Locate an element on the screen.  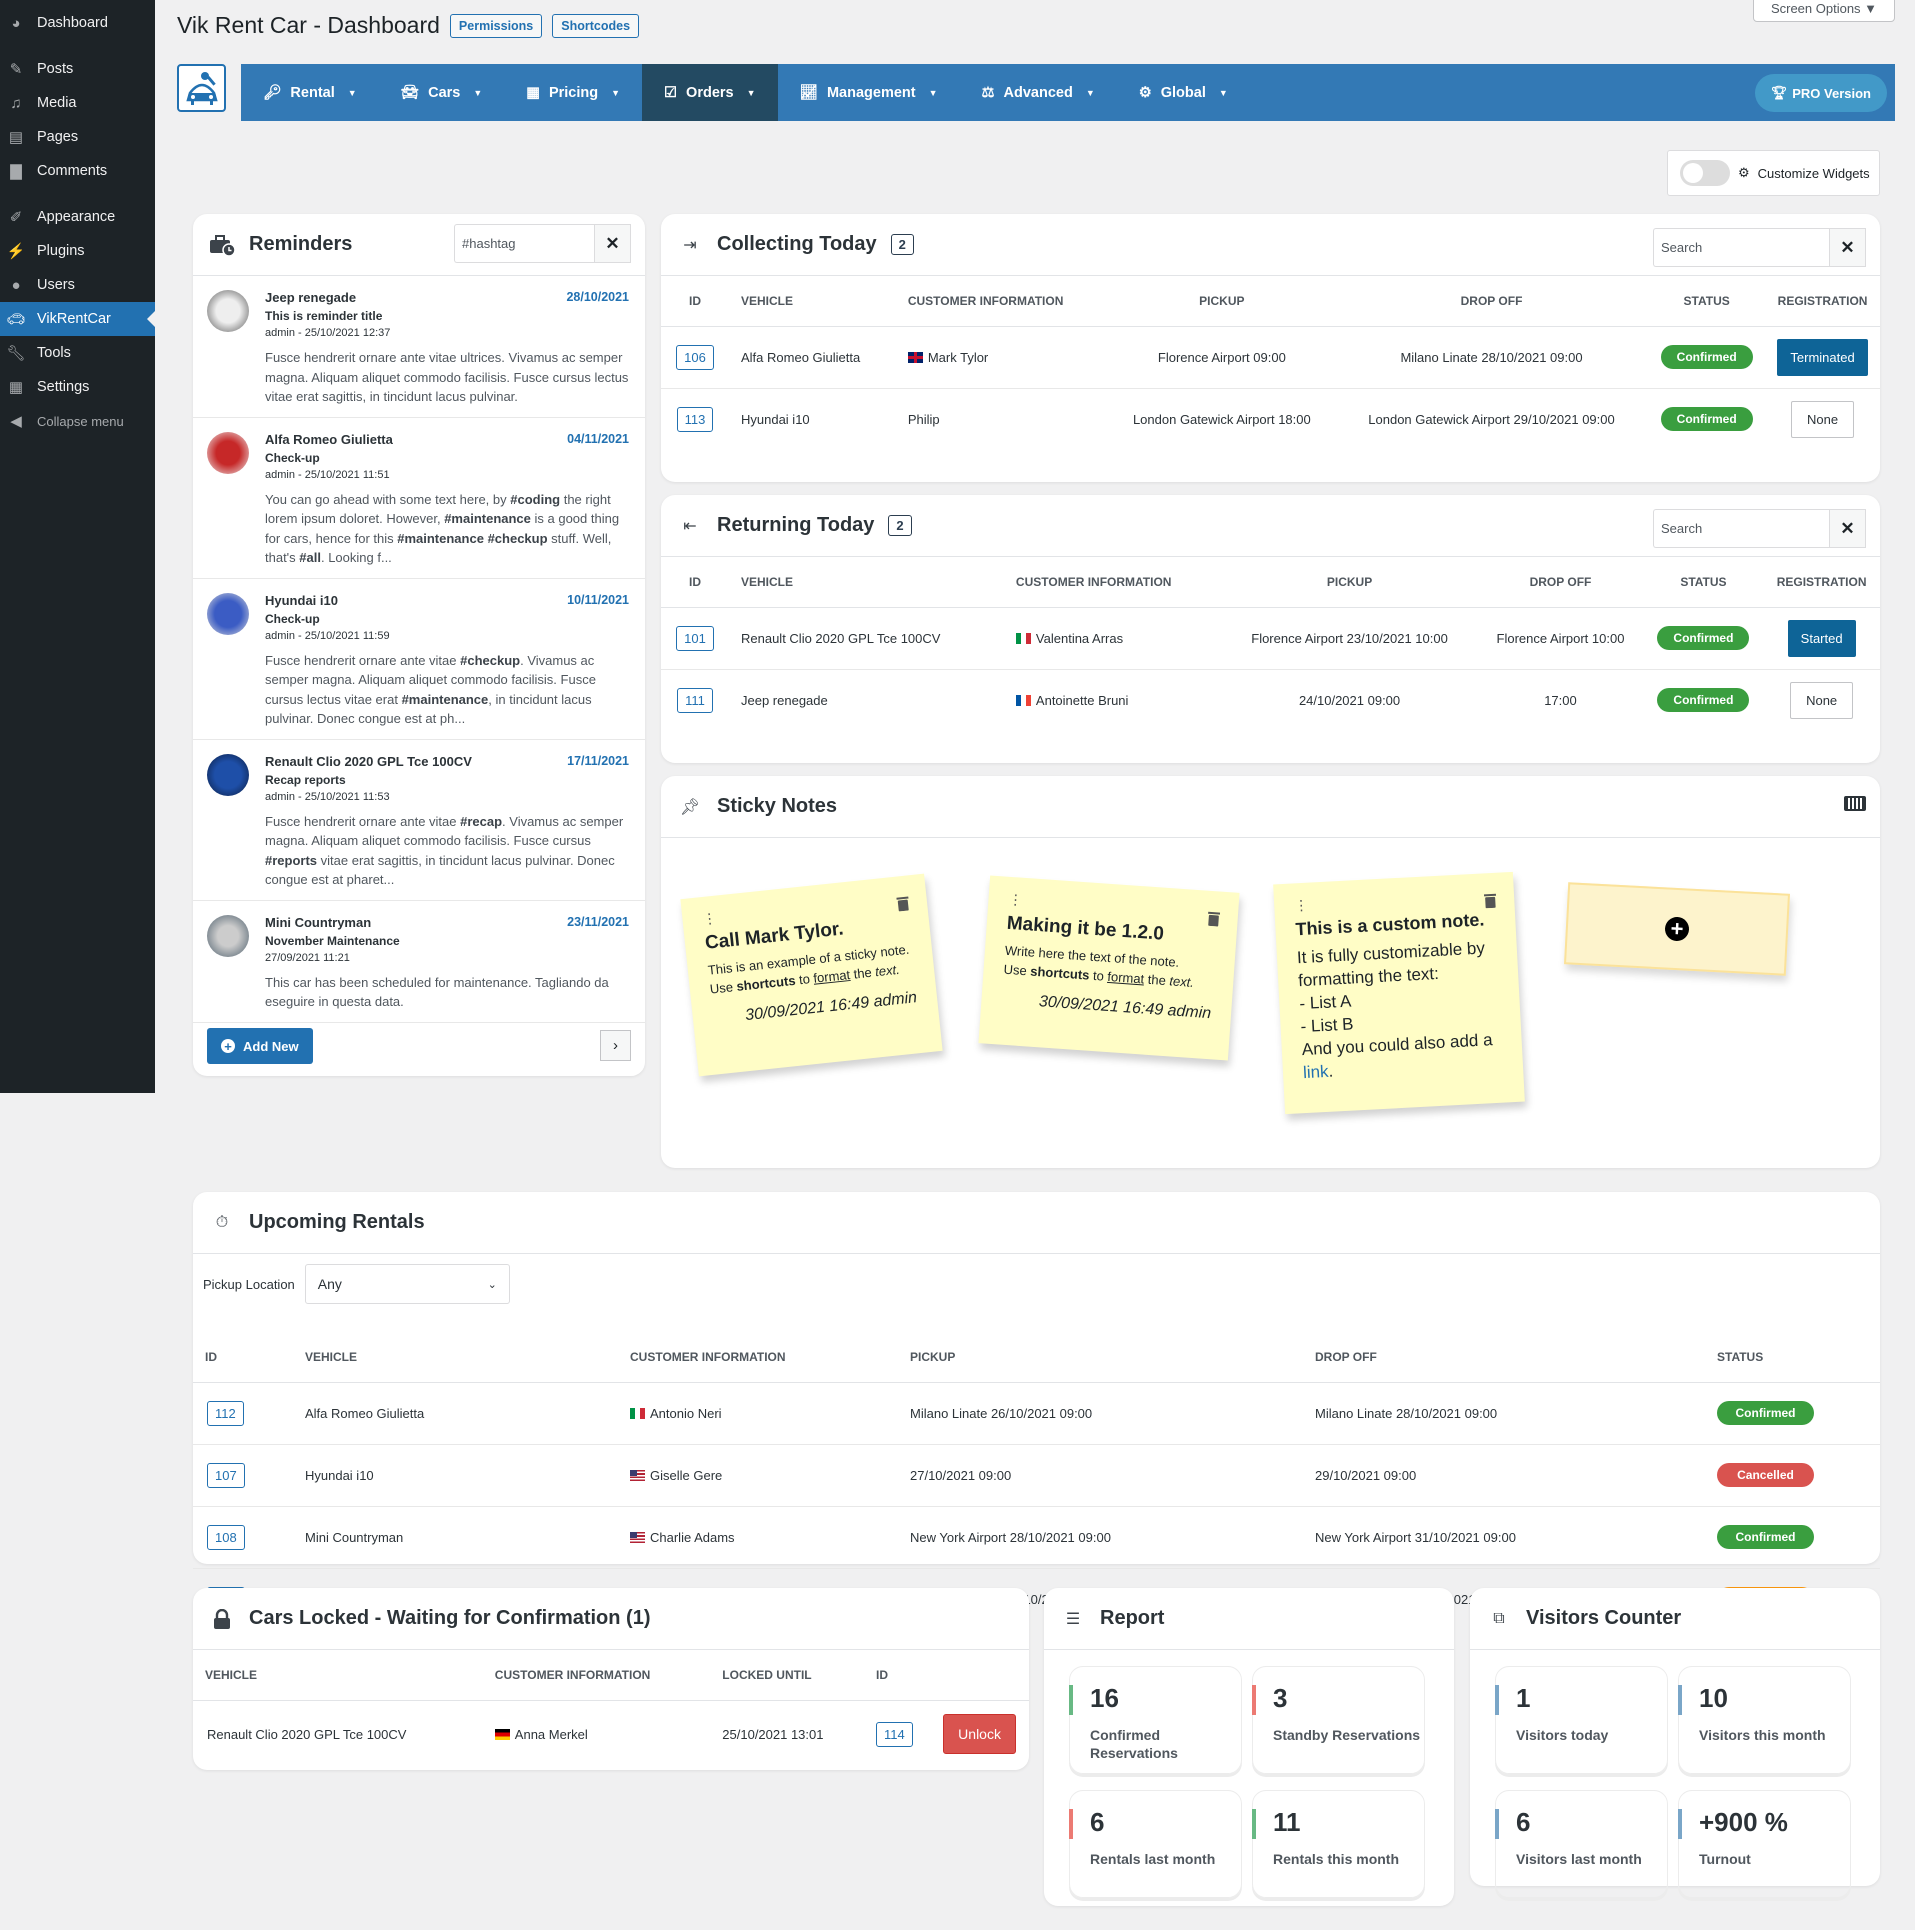
kpi-value: 6 is located at coordinates (1523, 1822).